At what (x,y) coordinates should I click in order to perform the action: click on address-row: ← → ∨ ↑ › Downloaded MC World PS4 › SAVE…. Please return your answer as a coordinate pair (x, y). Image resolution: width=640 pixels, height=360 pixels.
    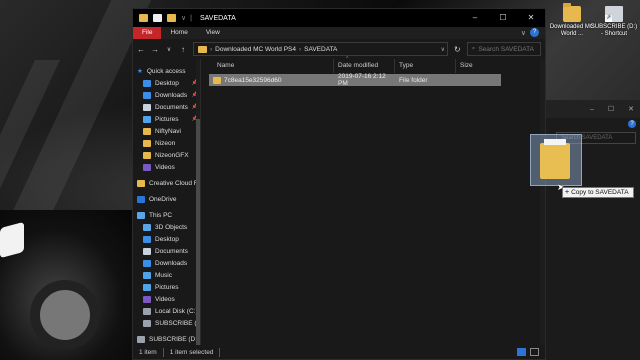
    Looking at the image, I should click on (339, 49).